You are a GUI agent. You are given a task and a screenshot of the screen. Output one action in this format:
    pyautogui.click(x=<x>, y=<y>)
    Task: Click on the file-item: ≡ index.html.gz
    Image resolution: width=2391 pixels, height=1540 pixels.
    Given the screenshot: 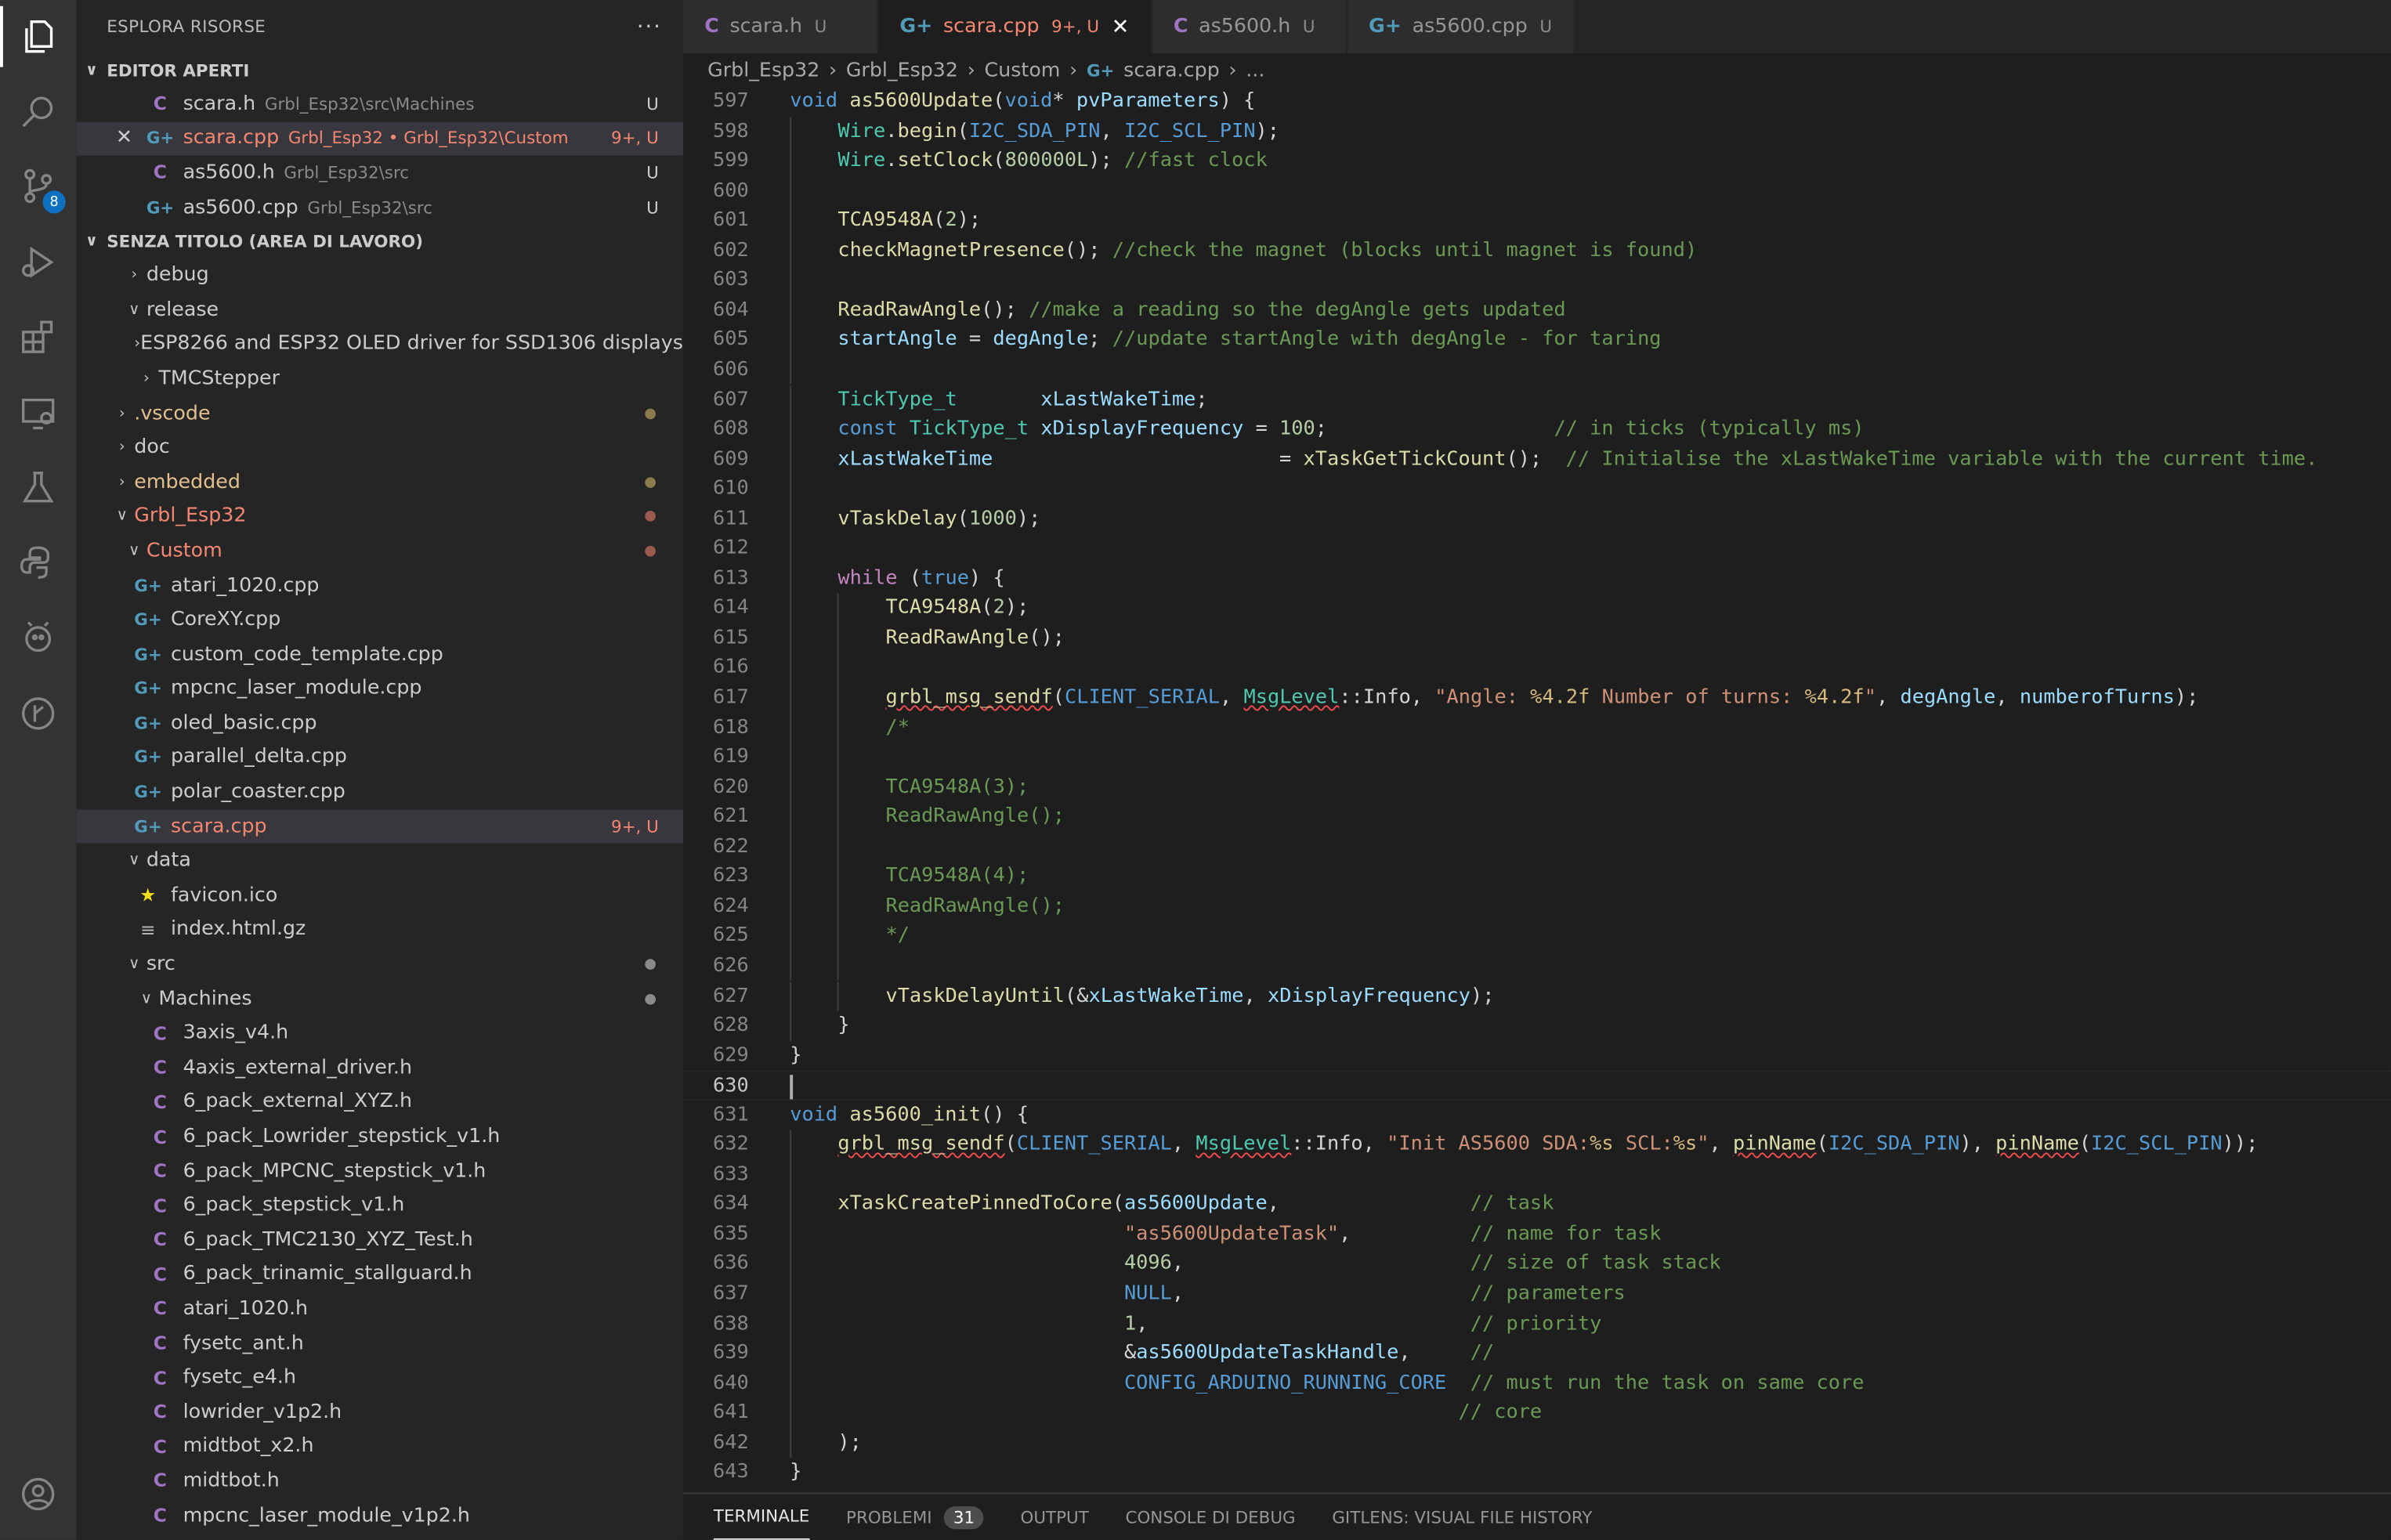 What is the action you would take?
    pyautogui.click(x=379, y=930)
    